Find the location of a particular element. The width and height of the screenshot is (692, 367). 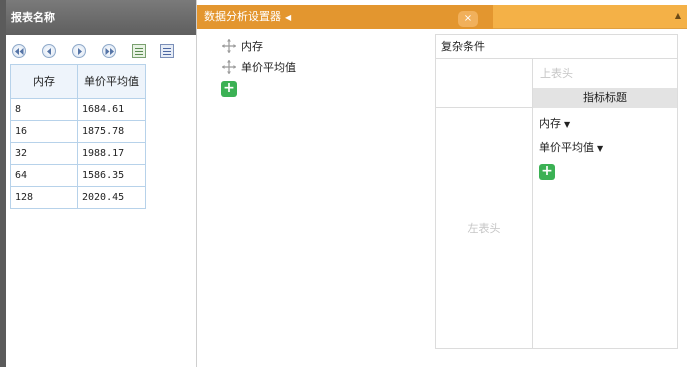

add-metric-button: + is located at coordinates (547, 172).